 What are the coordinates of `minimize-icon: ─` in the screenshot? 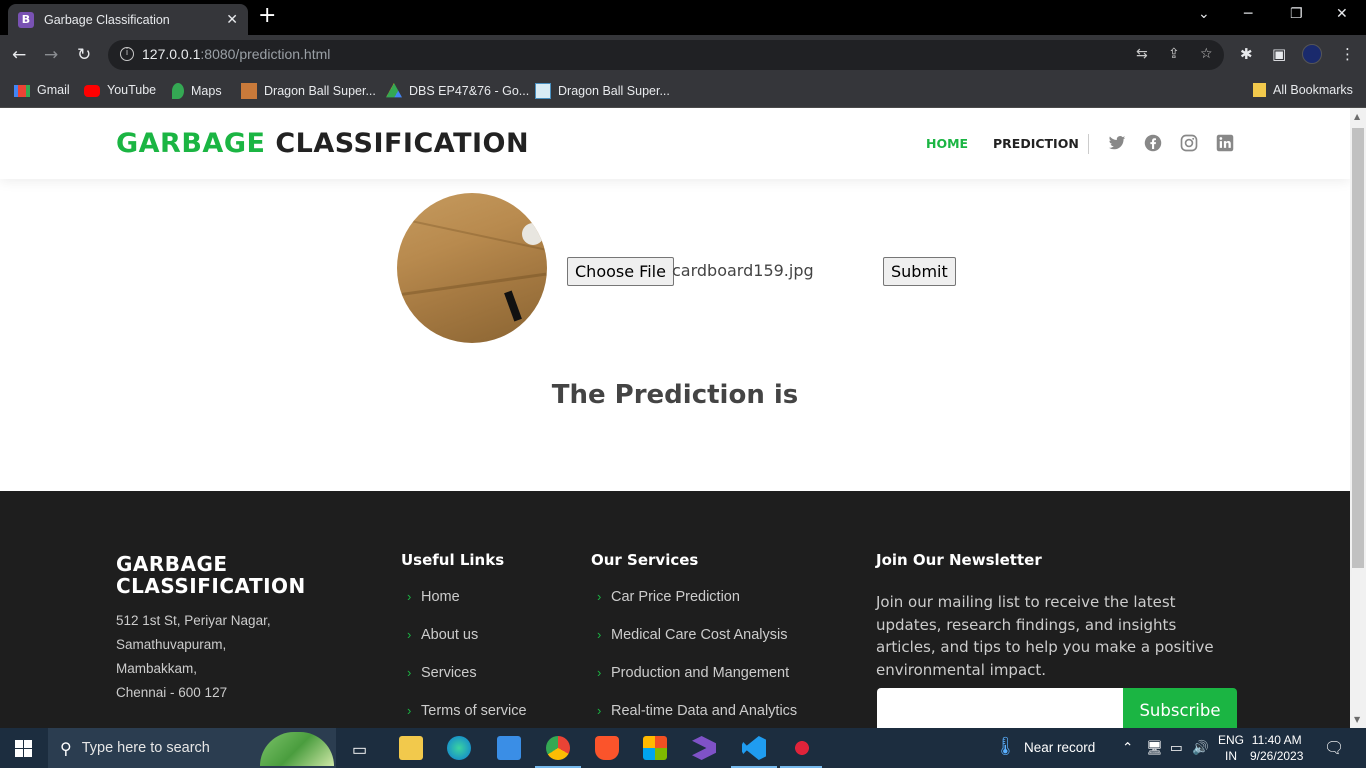 It's located at (1248, 14).